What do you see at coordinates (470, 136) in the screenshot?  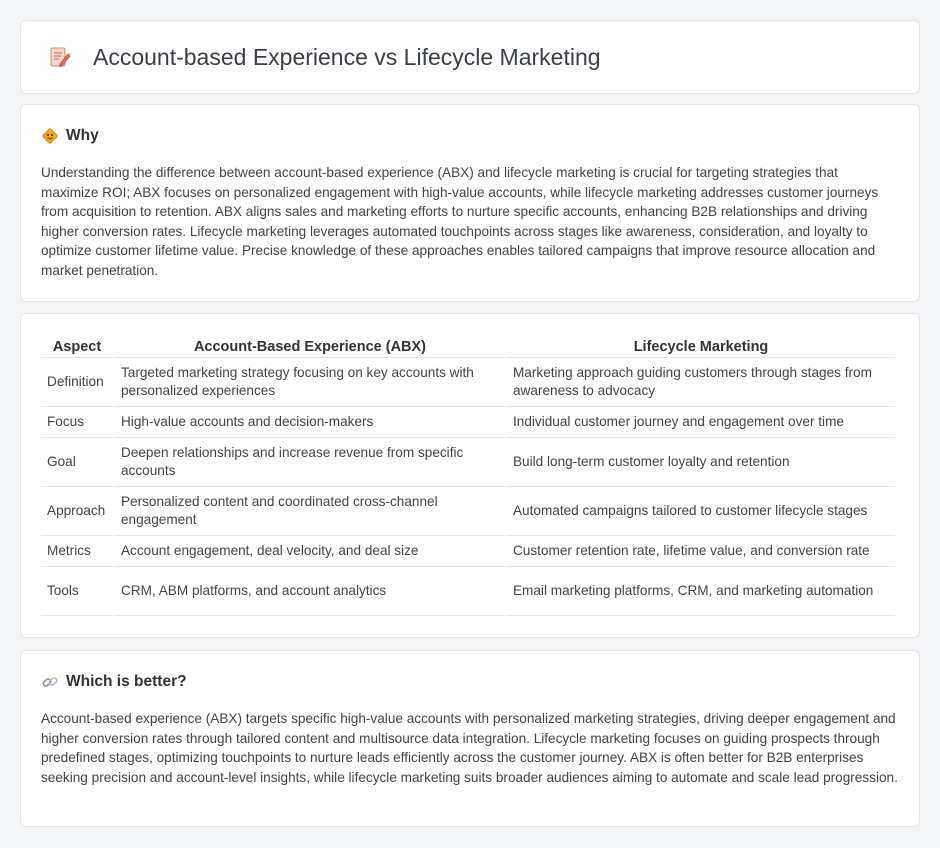 I see `why-heading-row: Why` at bounding box center [470, 136].